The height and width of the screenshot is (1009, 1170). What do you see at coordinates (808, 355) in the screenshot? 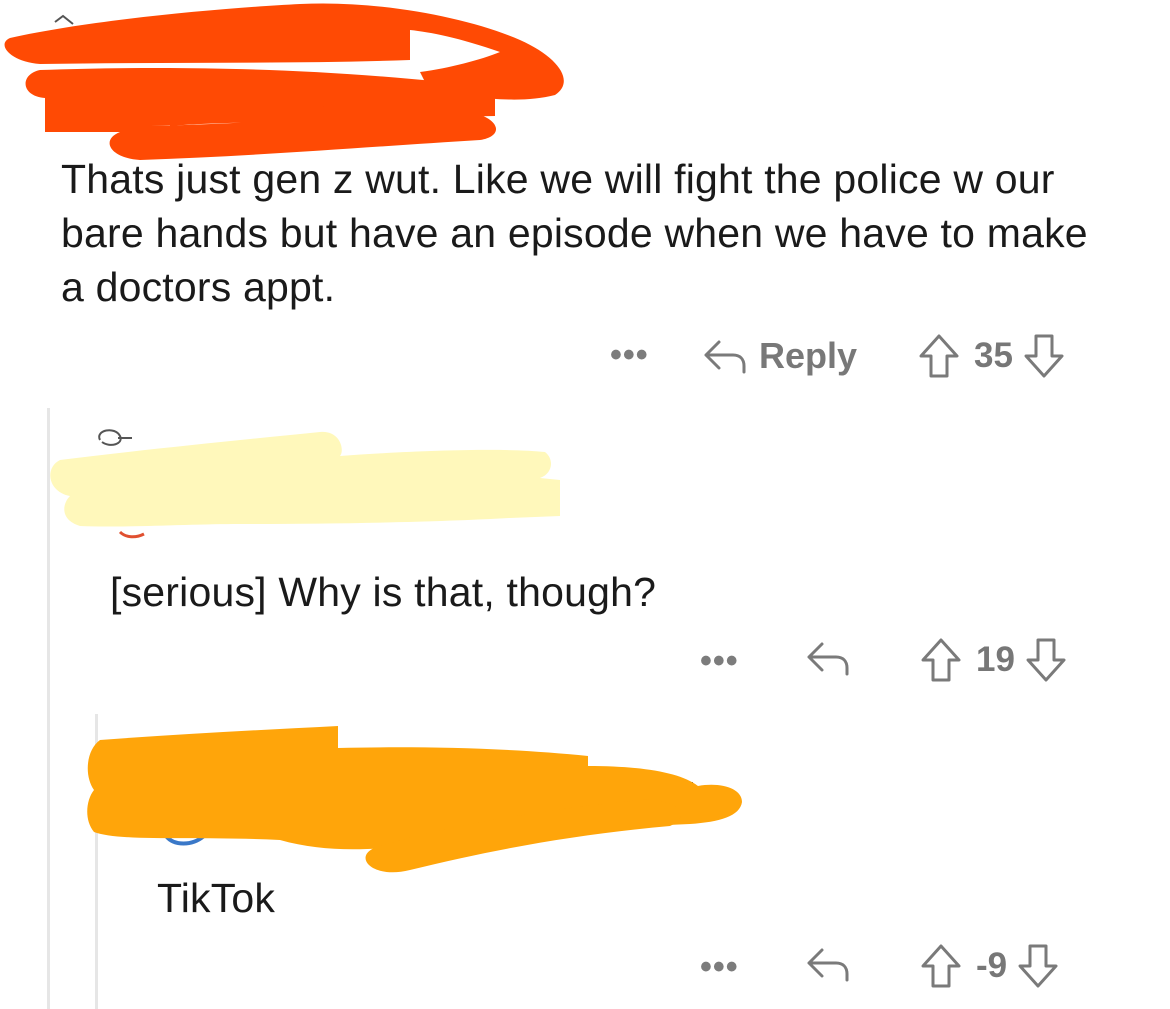
I see `reply-label: Reply` at bounding box center [808, 355].